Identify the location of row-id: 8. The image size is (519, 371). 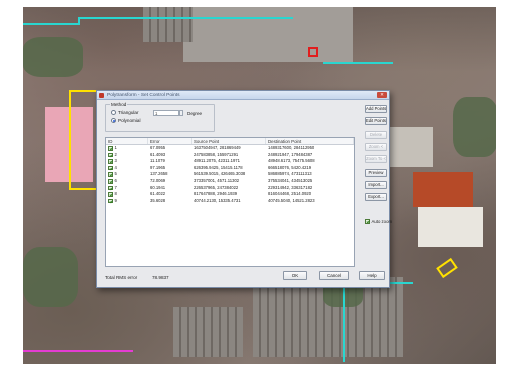
(115, 194).